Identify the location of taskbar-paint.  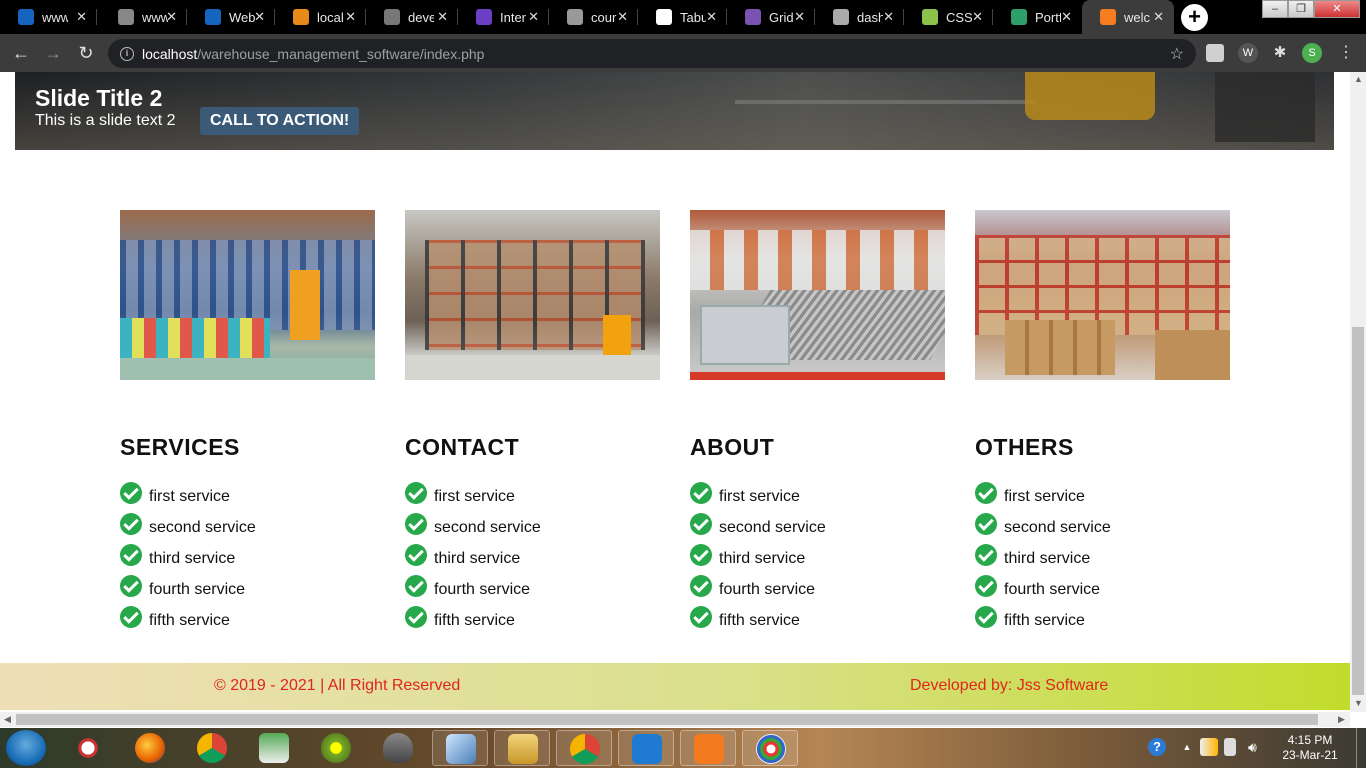
(770, 748).